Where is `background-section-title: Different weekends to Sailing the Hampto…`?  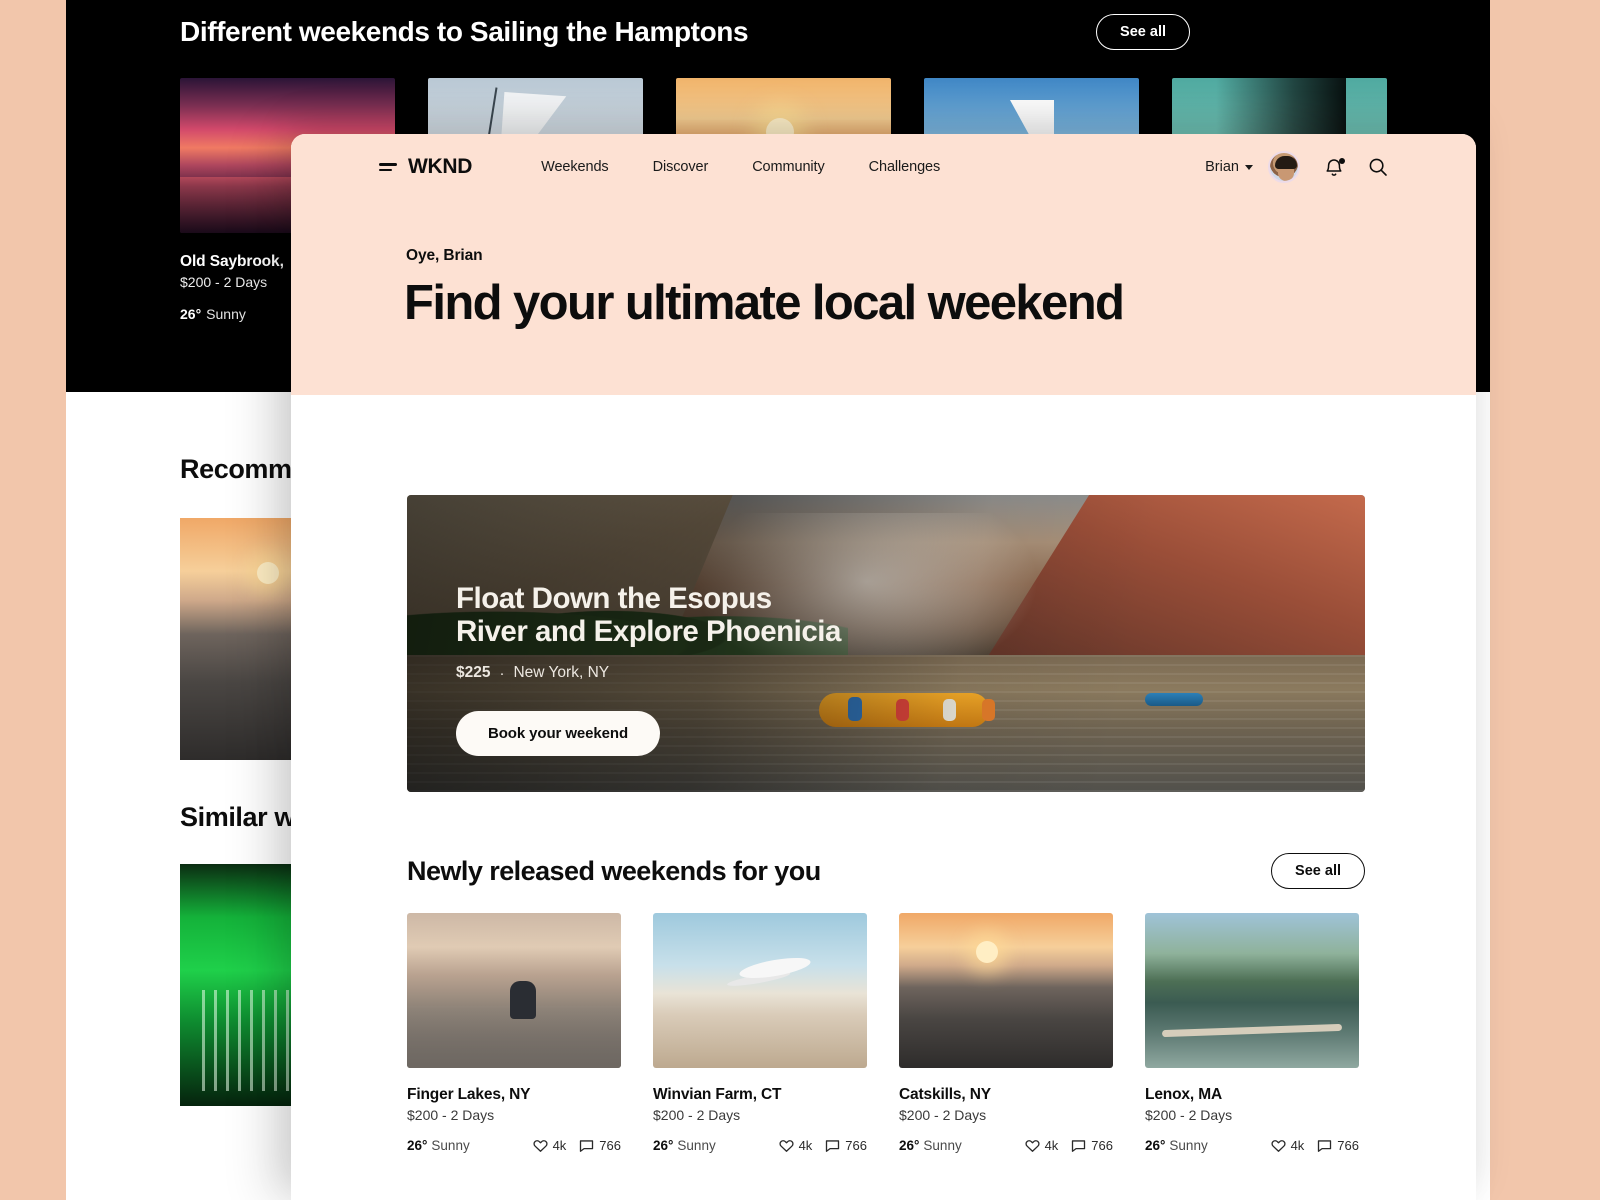 background-section-title: Different weekends to Sailing the Hampto… is located at coordinates (464, 31).